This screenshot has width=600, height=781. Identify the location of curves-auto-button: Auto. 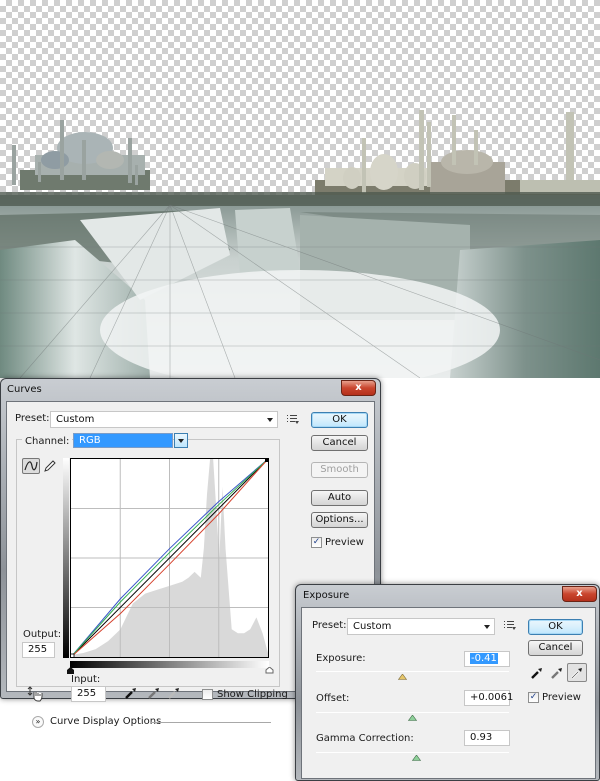
(339, 498).